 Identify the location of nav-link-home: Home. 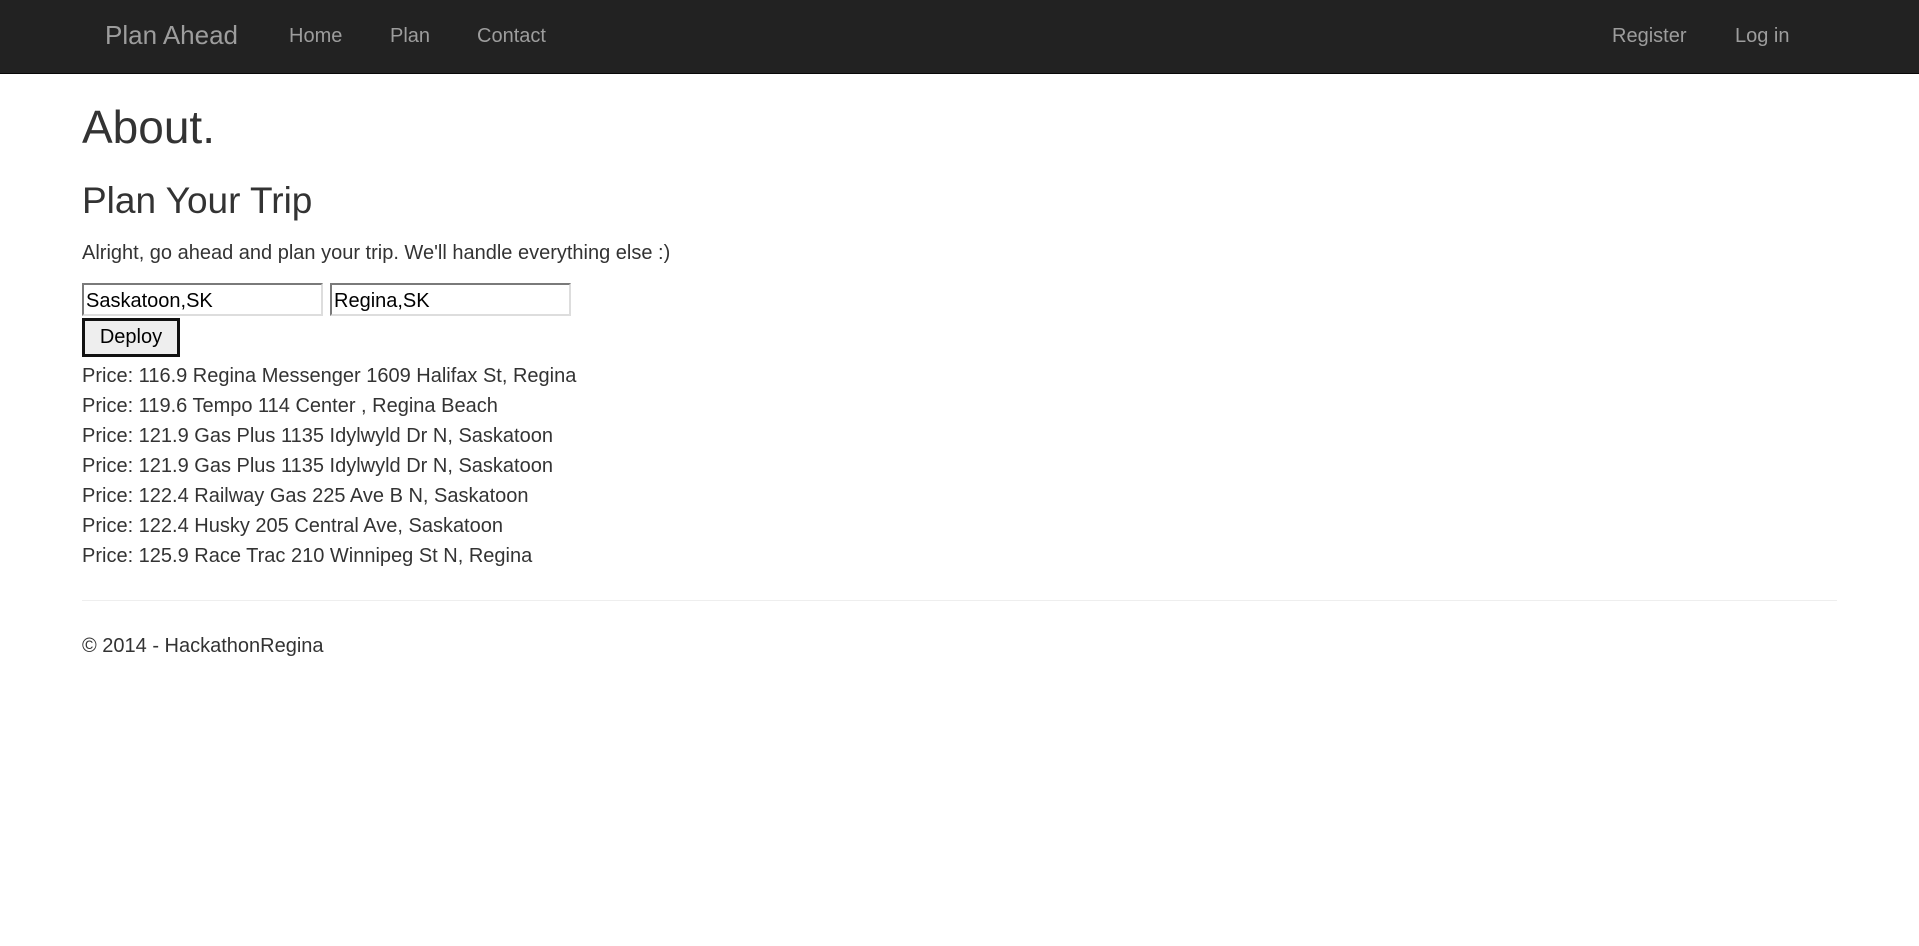
(315, 36).